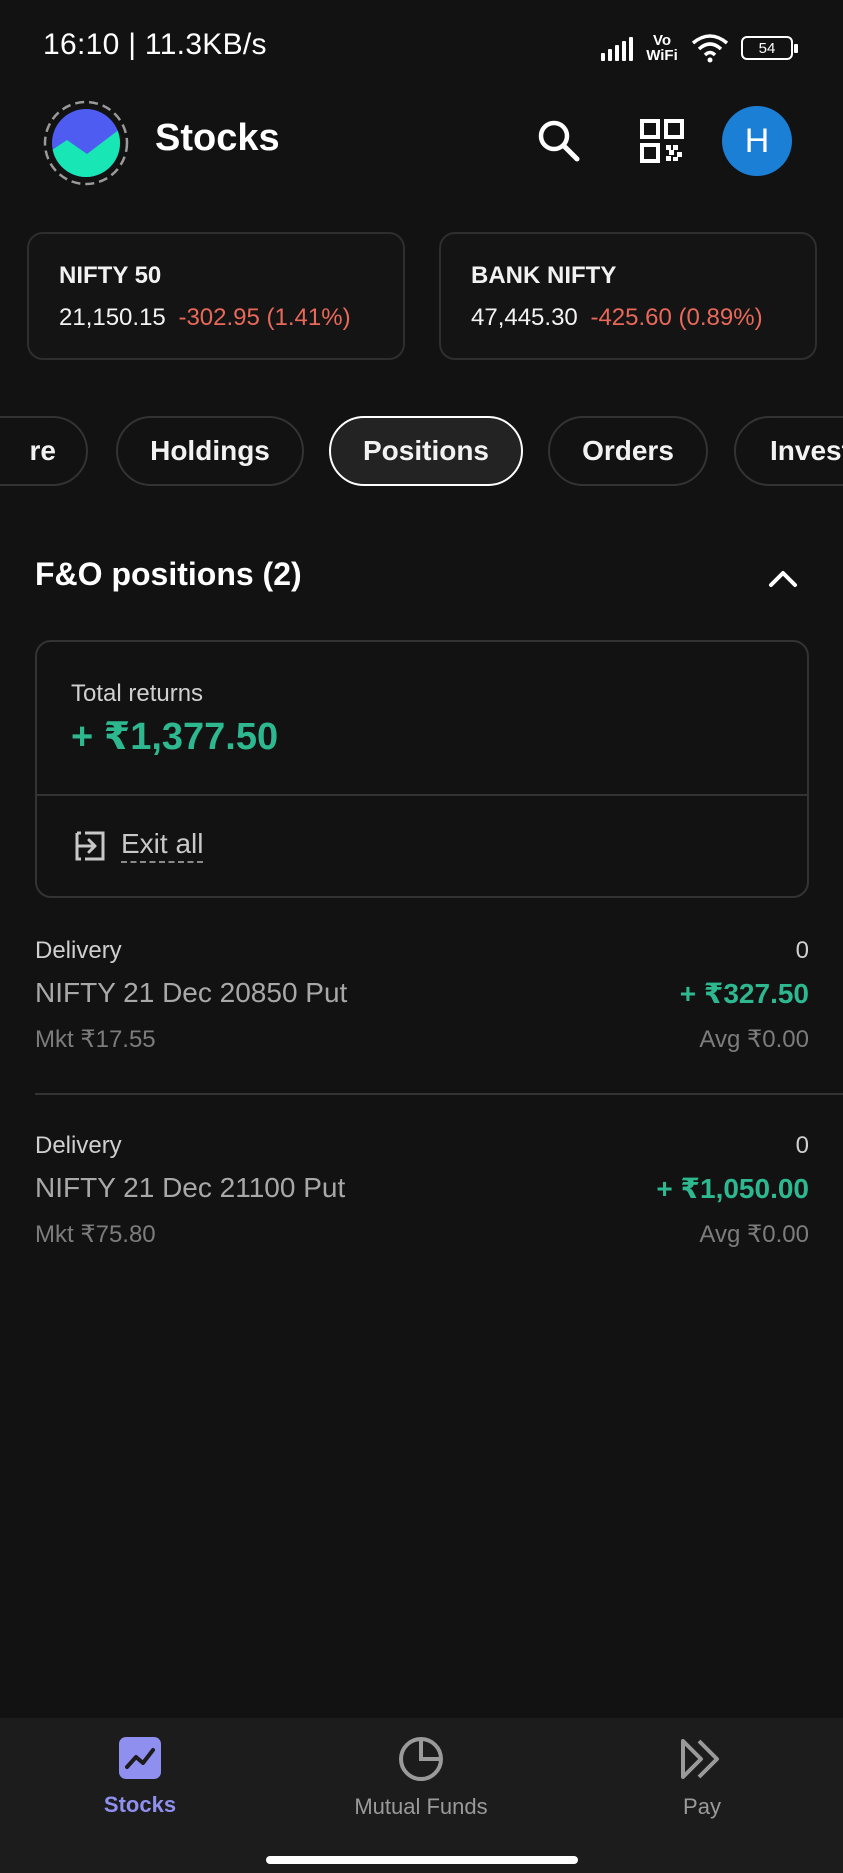 This screenshot has width=843, height=1873. Describe the element at coordinates (662, 48) in the screenshot. I see `vowifi-icon: Vo WiFi` at that location.